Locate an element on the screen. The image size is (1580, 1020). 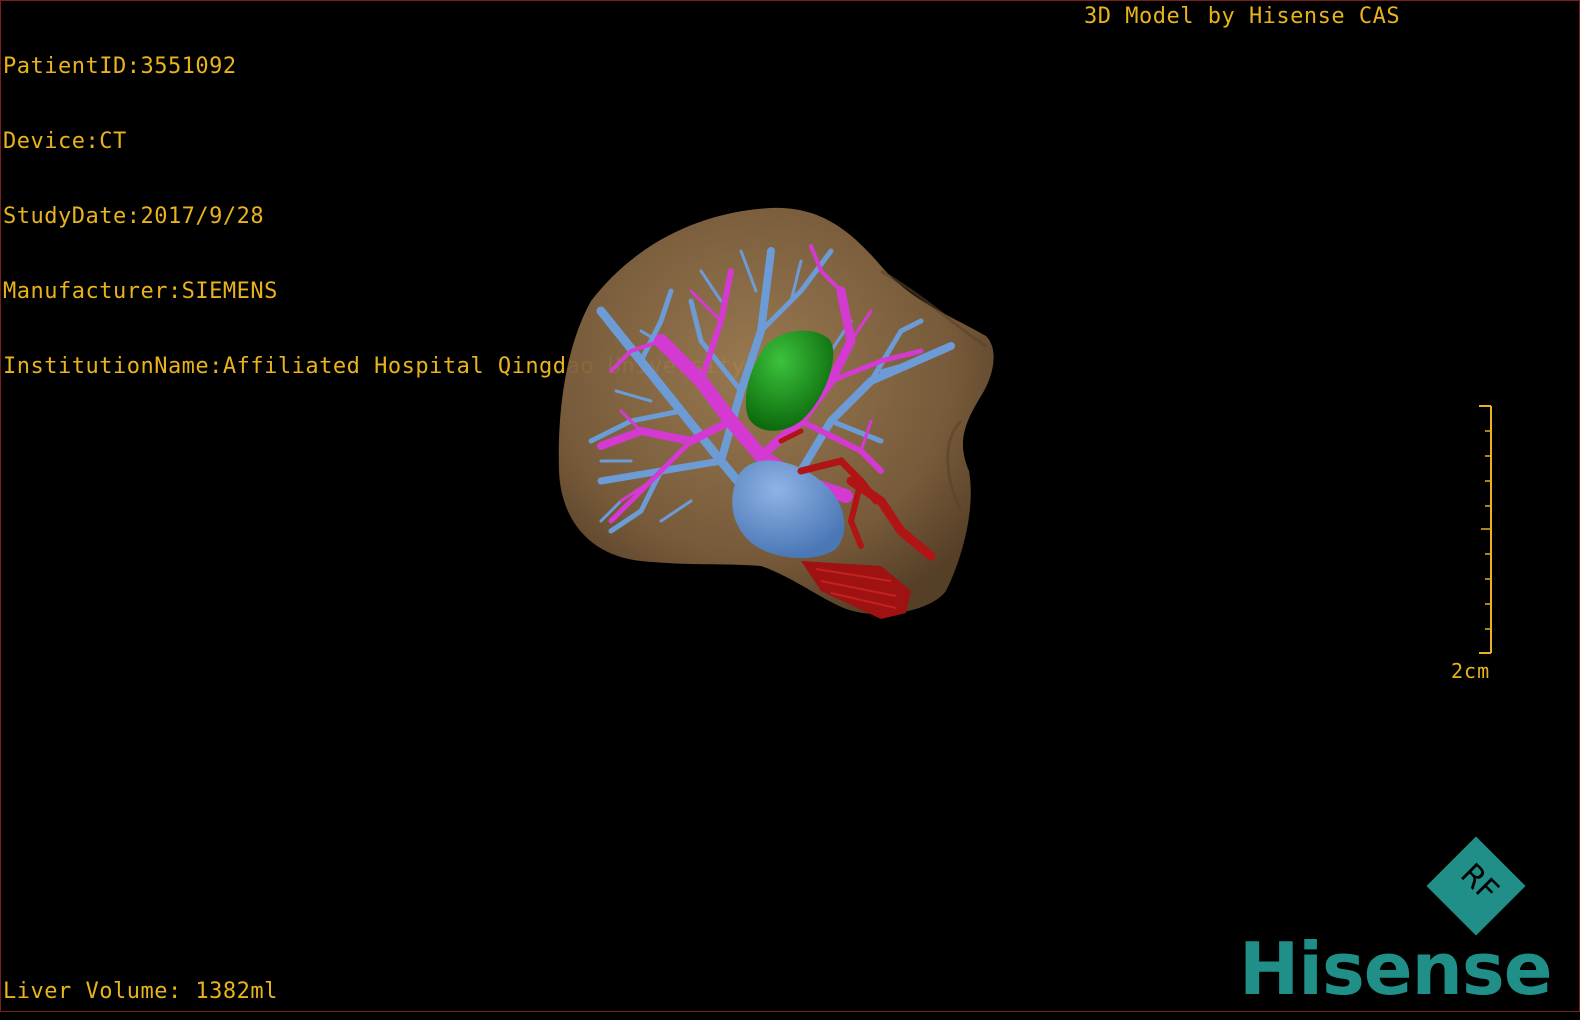
rf-logo-icon: RF is located at coordinates (1476, 886).